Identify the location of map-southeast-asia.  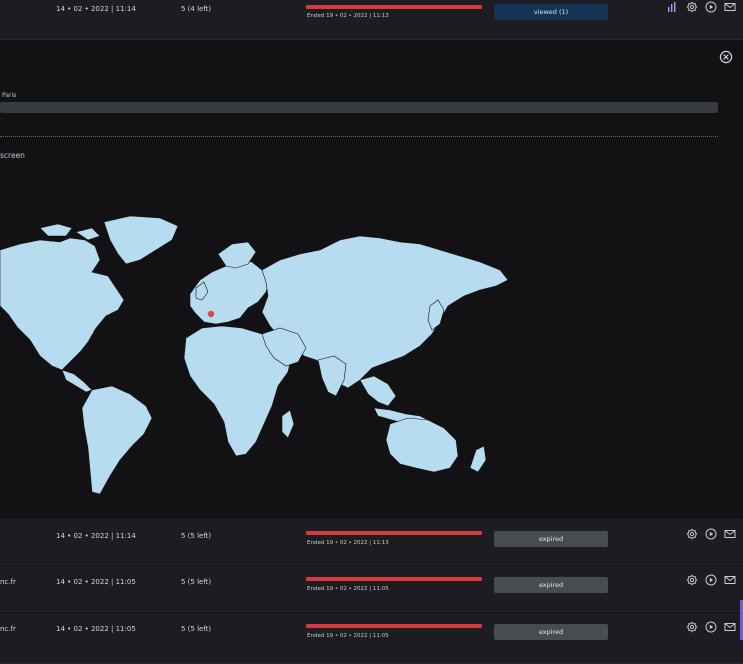
(378, 391).